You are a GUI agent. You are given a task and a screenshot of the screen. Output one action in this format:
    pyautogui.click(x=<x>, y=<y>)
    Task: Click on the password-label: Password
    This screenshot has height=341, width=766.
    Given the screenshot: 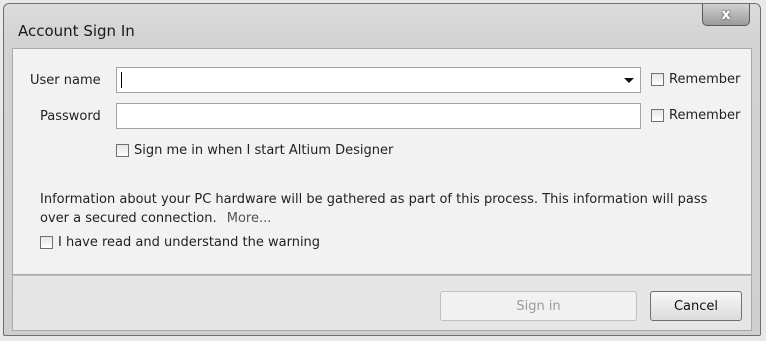 What is the action you would take?
    pyautogui.click(x=70, y=116)
    